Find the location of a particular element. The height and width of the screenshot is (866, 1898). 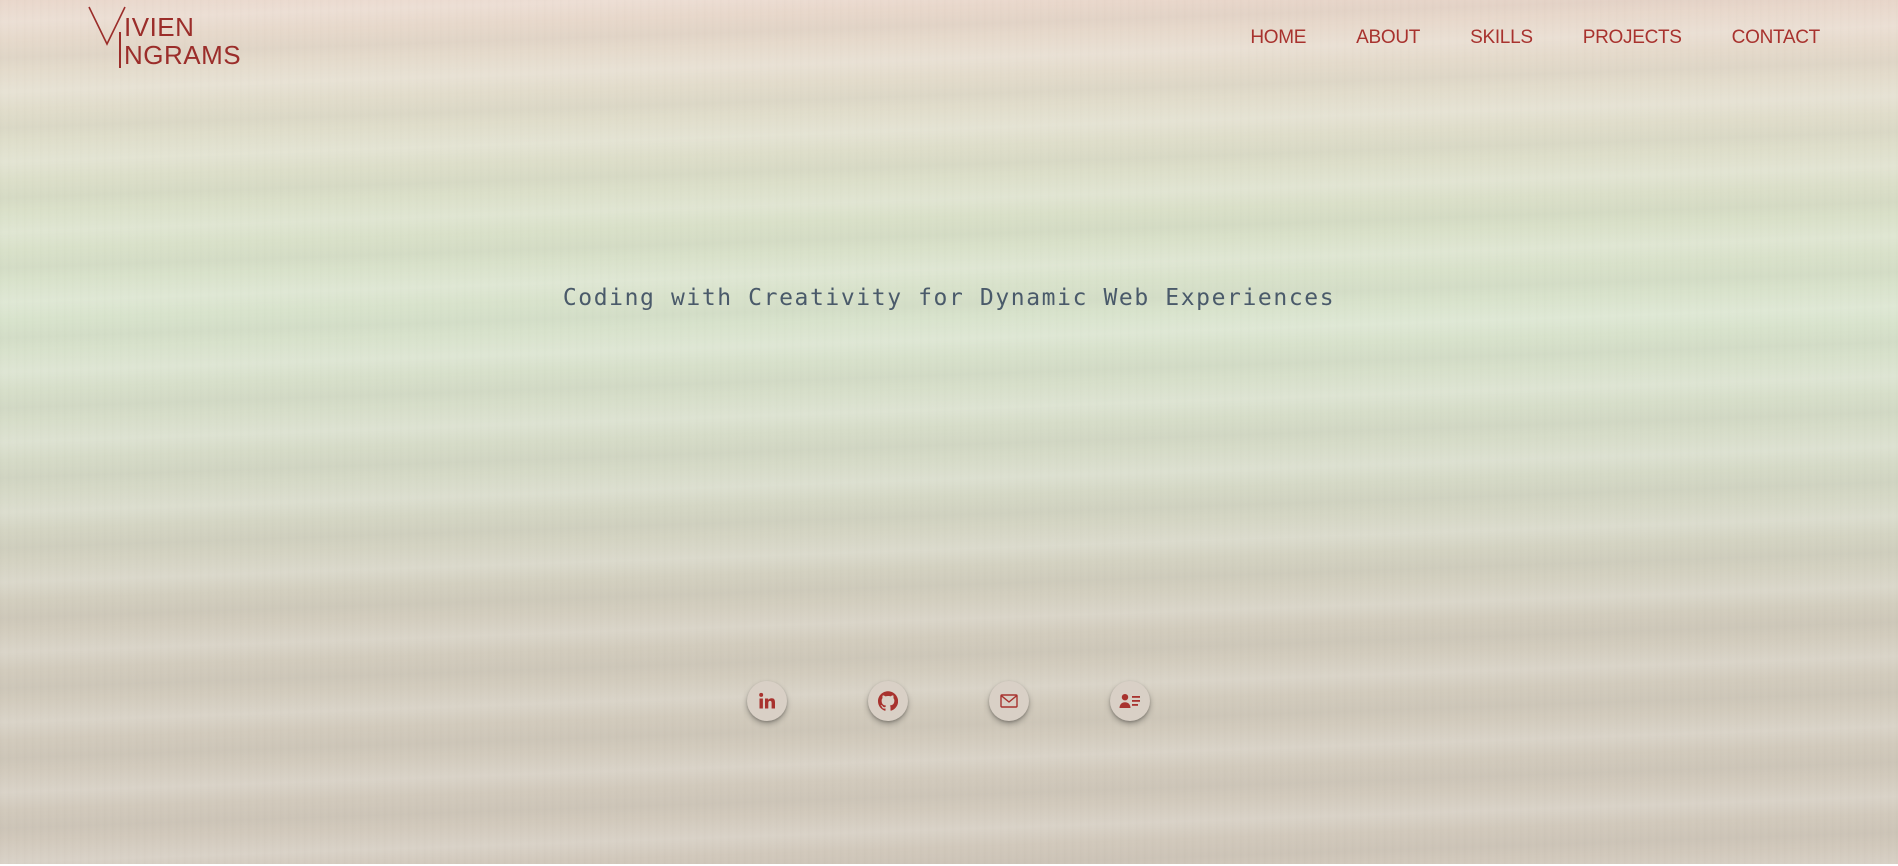

mail-icon is located at coordinates (1009, 701).